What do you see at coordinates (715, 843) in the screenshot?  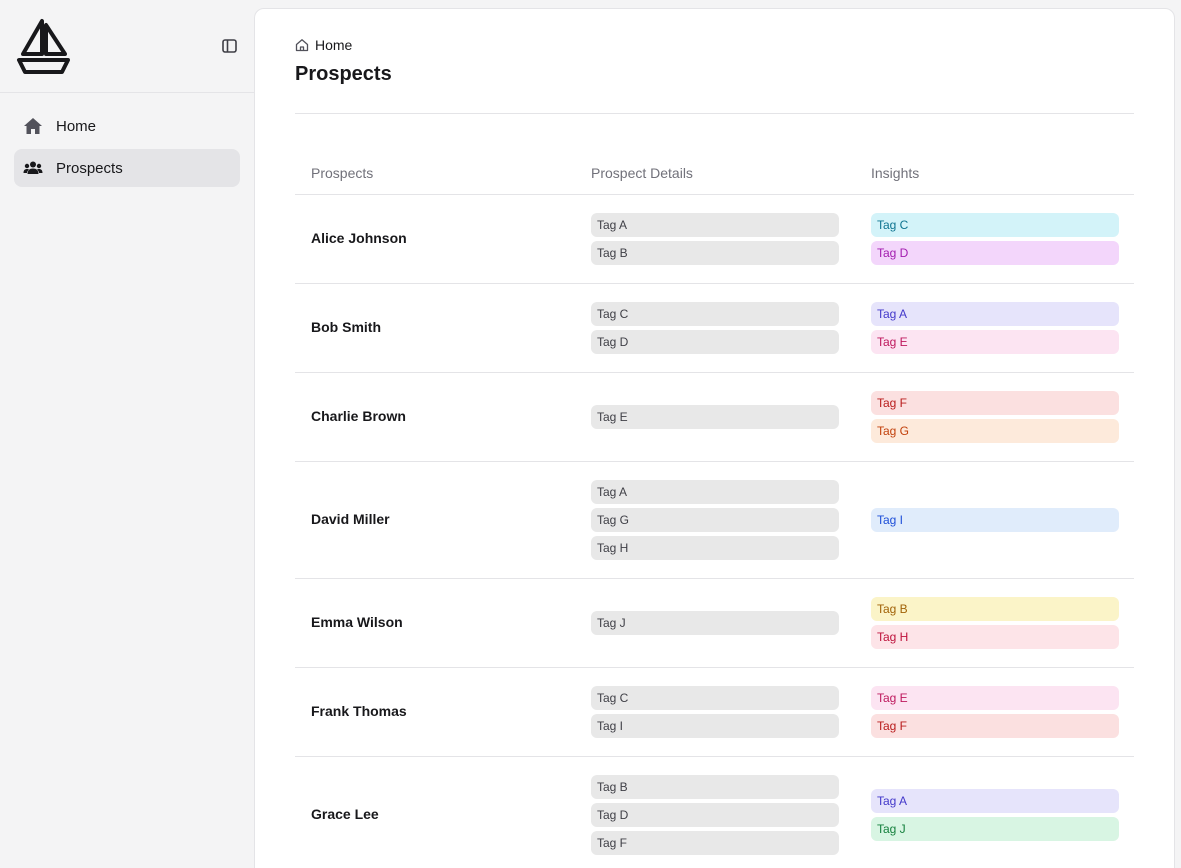 I see `detail-tag: Tag F` at bounding box center [715, 843].